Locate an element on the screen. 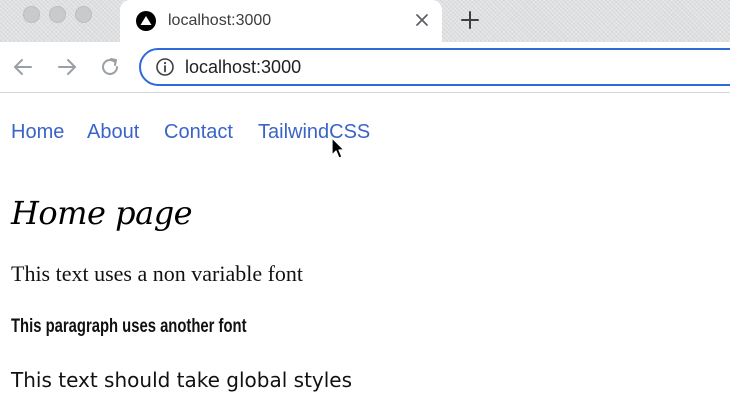 The image size is (730, 406). address-text: localhost:3000 is located at coordinates (243, 67).